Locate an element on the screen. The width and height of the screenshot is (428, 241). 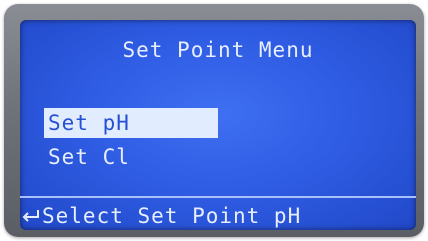
footer-divider is located at coordinates (218, 197).